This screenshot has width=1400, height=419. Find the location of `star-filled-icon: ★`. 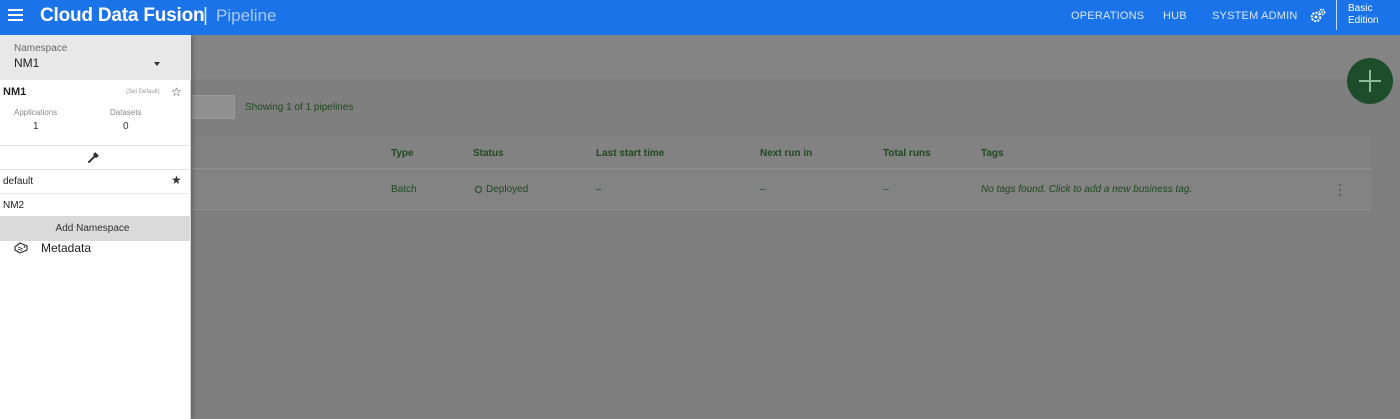

star-filled-icon: ★ is located at coordinates (176, 180).